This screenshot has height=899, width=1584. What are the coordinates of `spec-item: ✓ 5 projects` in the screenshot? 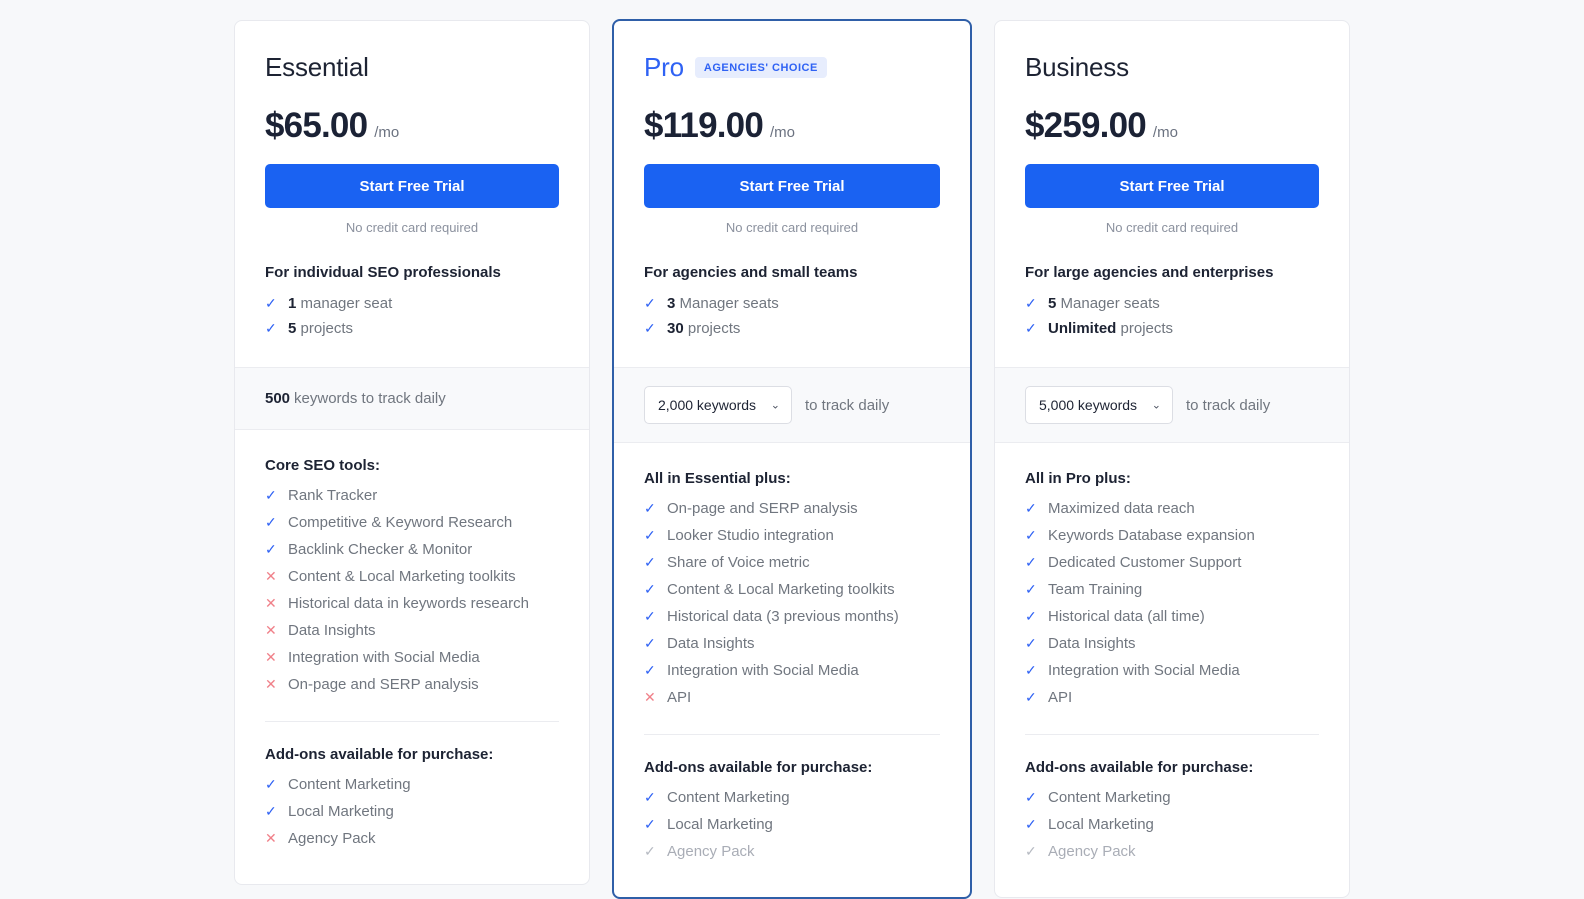 It's located at (412, 328).